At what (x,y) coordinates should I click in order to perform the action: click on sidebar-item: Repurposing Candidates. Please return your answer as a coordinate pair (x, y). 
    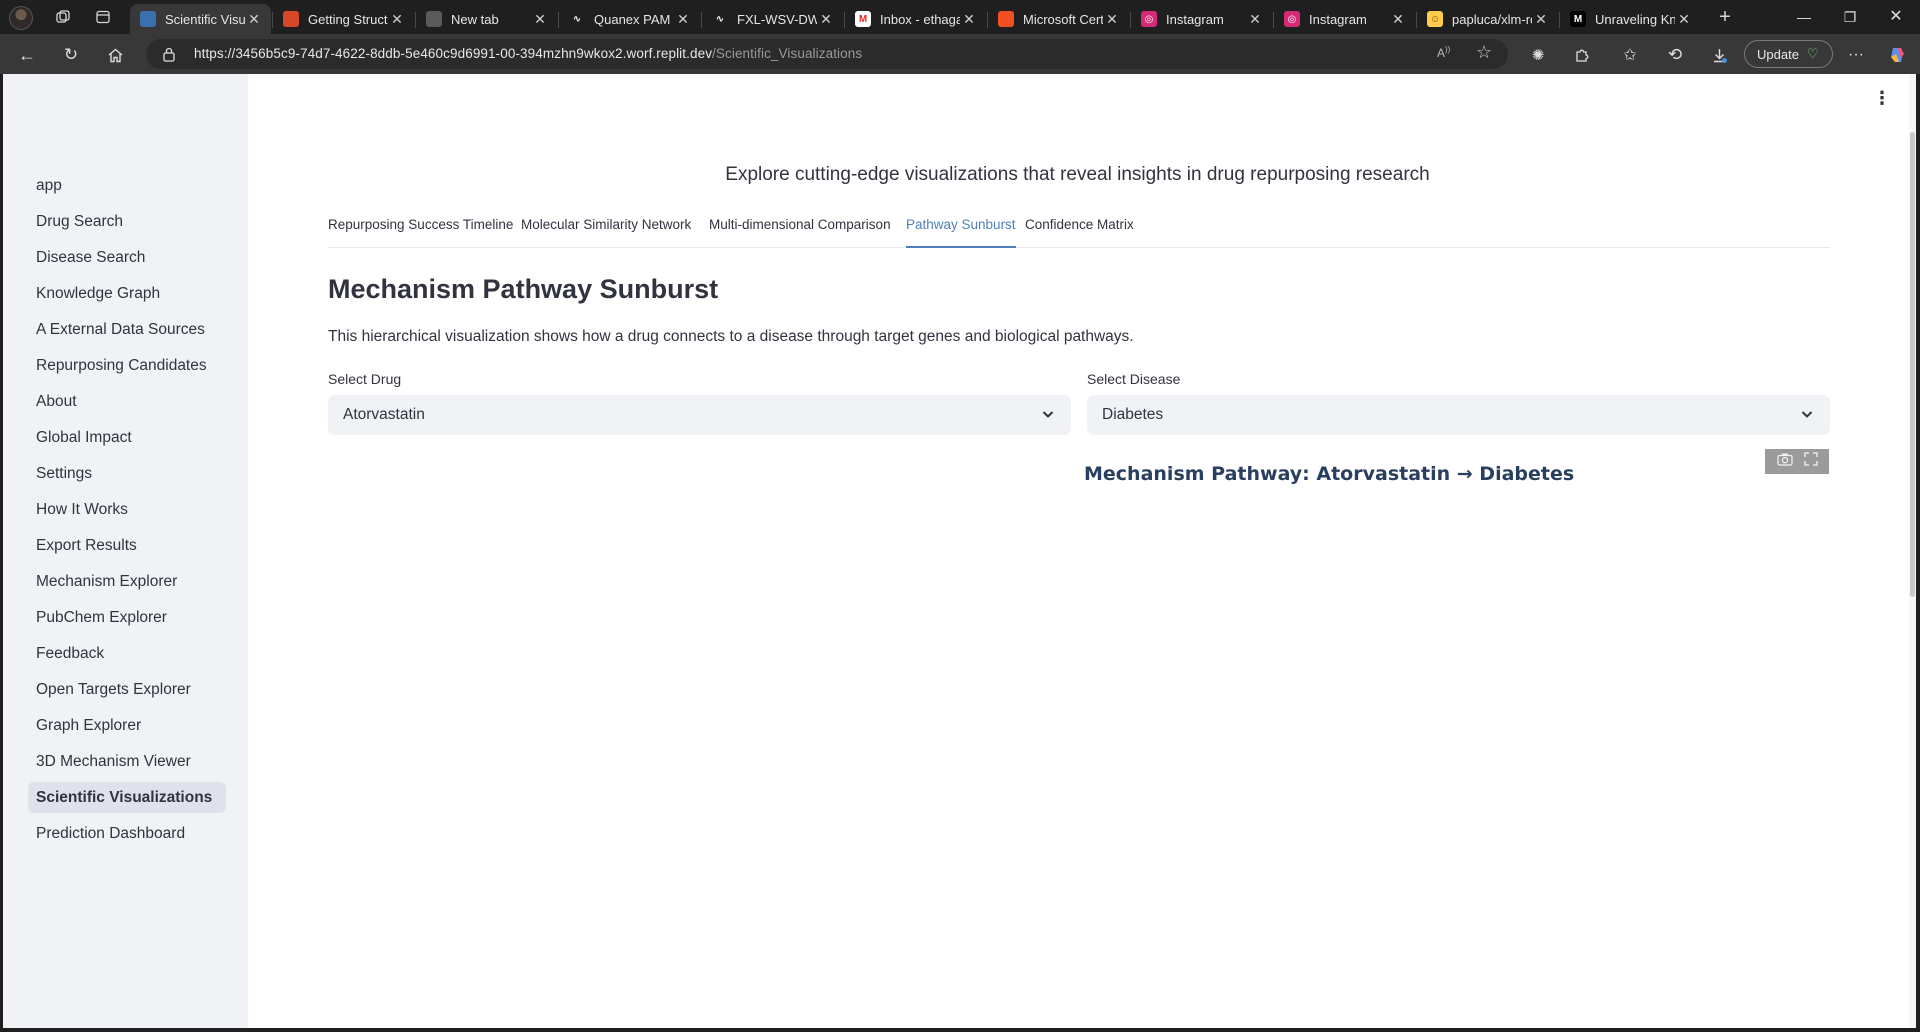
    Looking at the image, I should click on (127, 365).